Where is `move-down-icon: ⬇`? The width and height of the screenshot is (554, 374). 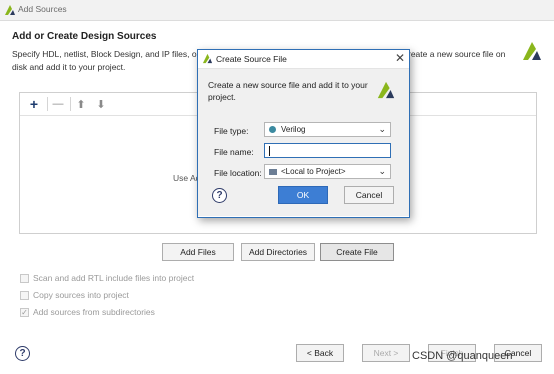
move-down-icon: ⬇ is located at coordinates (101, 104).